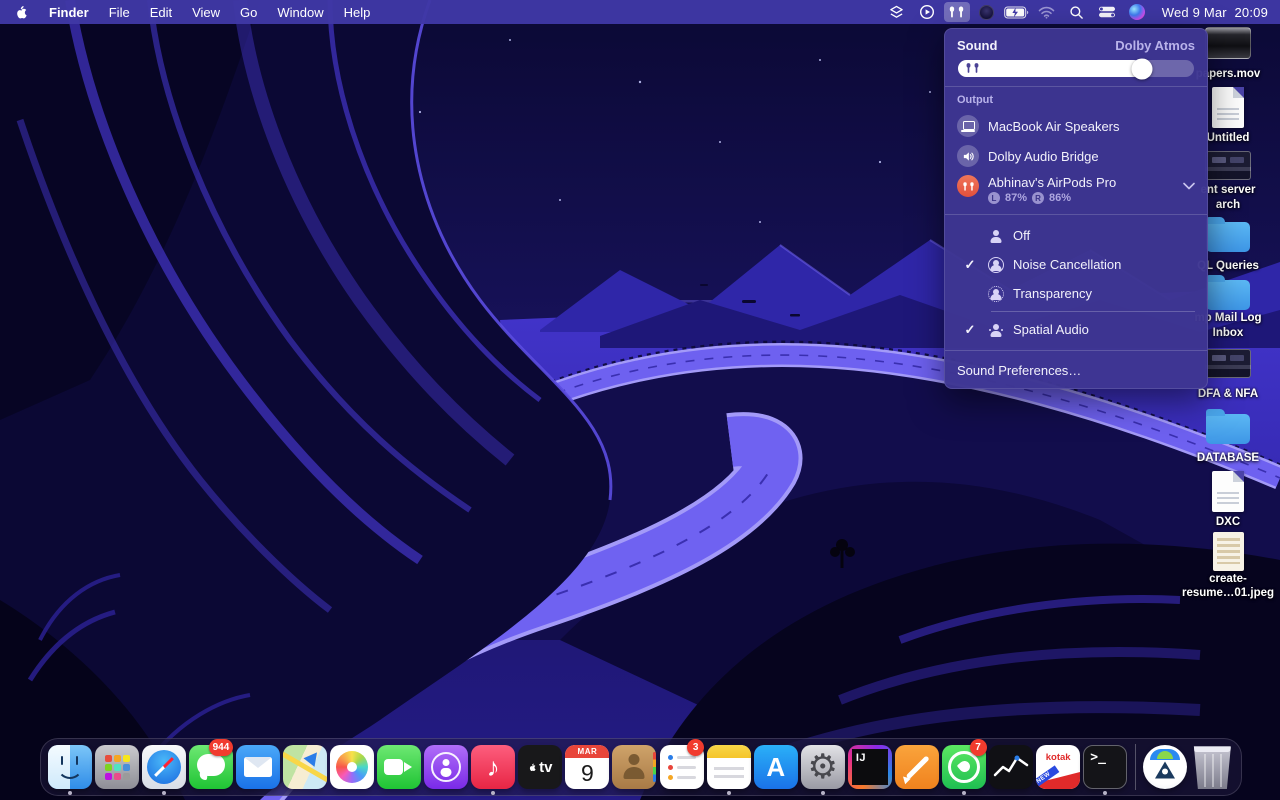 The width and height of the screenshot is (1280, 800). What do you see at coordinates (357, 12) in the screenshot?
I see `menu-help: Help` at bounding box center [357, 12].